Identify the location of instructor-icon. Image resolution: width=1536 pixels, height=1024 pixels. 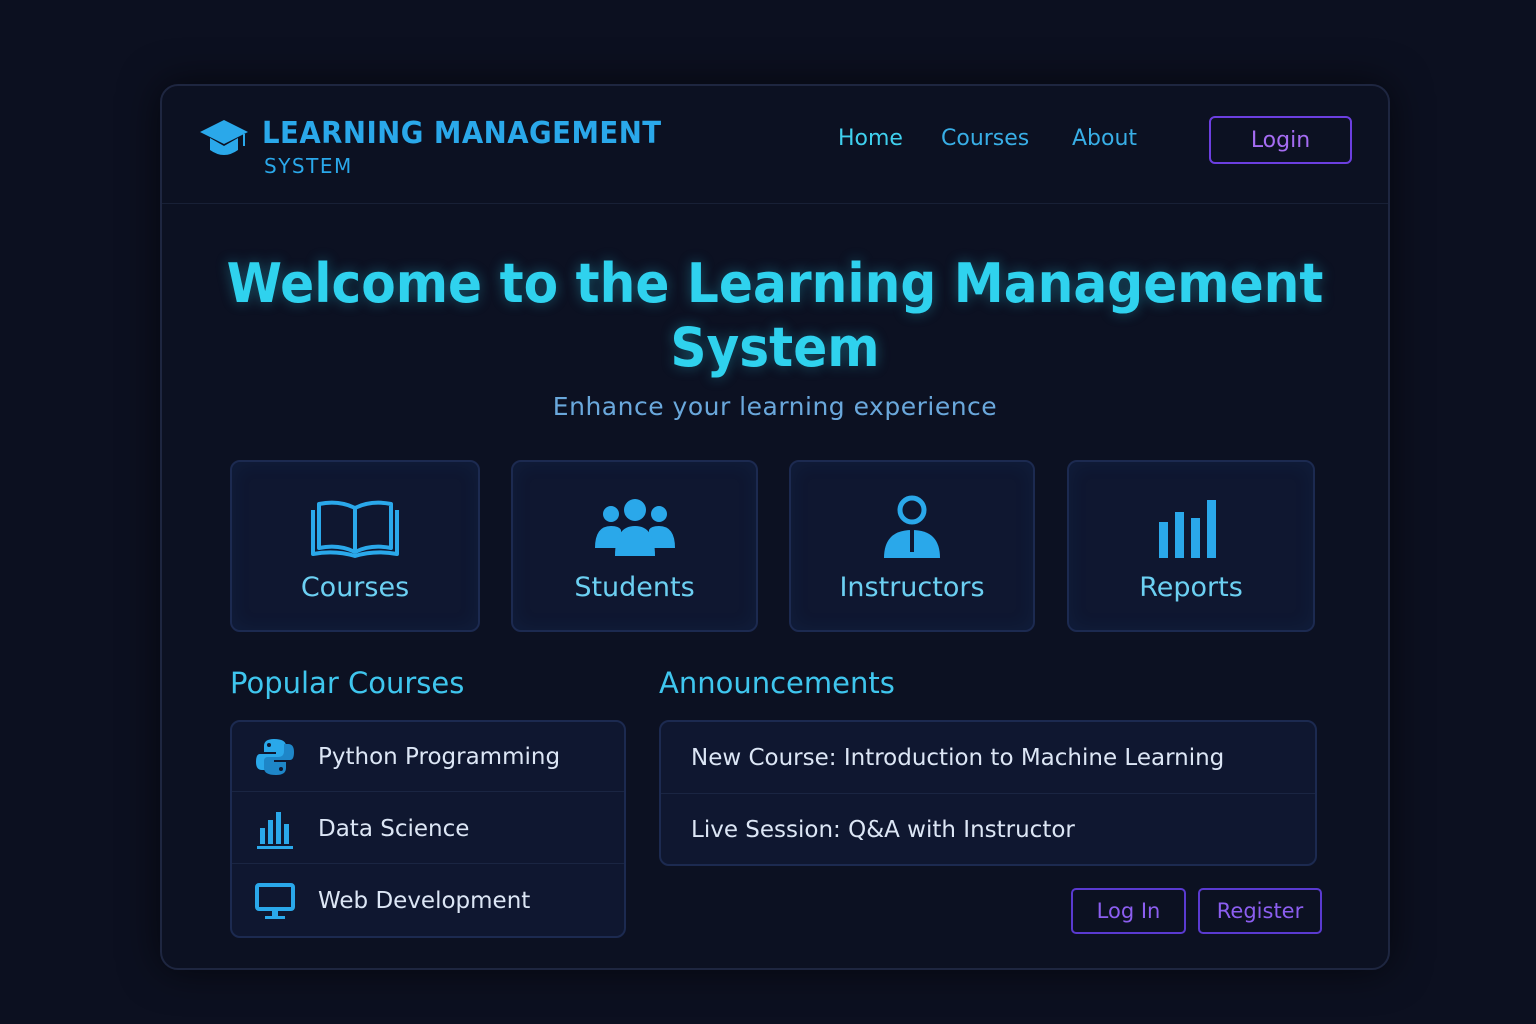
(912, 526).